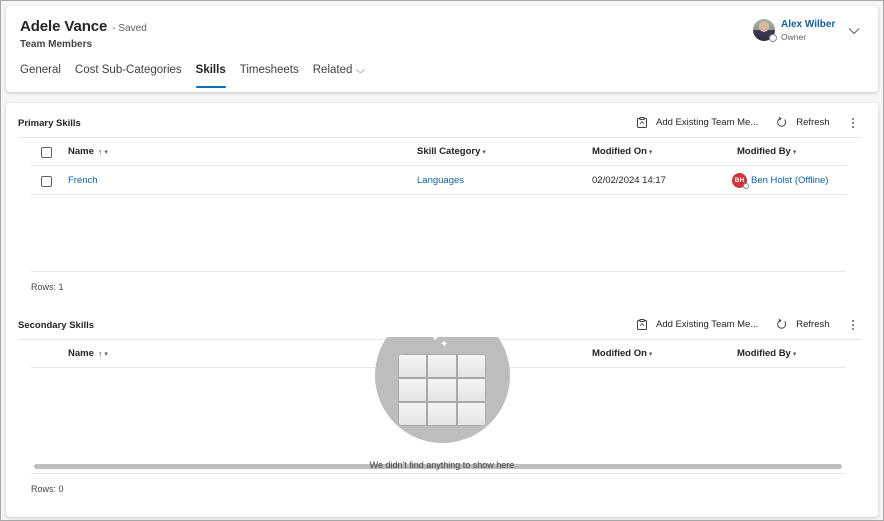  I want to click on select-all-checkbox, so click(46, 152).